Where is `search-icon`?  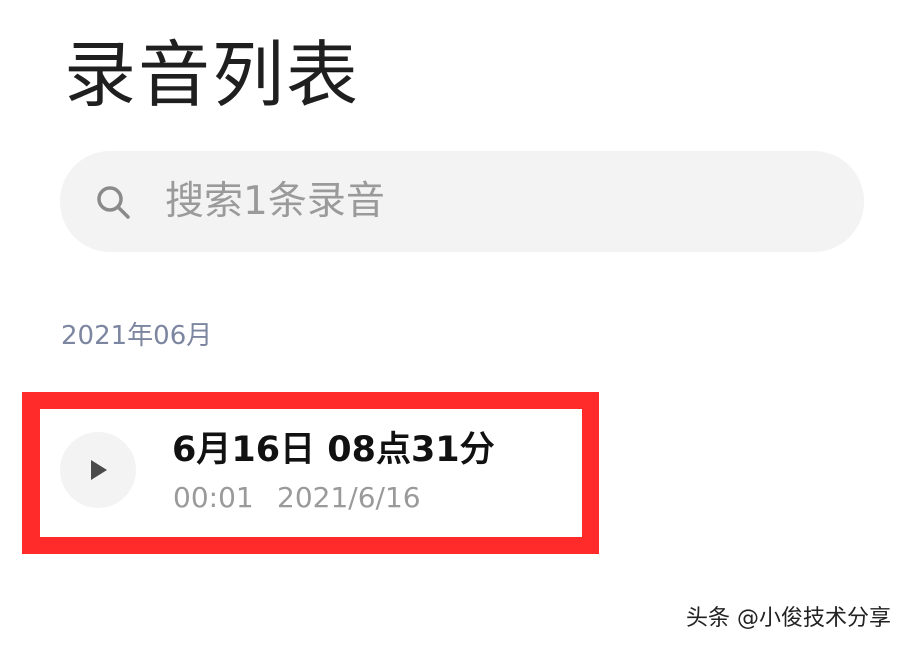 search-icon is located at coordinates (113, 202).